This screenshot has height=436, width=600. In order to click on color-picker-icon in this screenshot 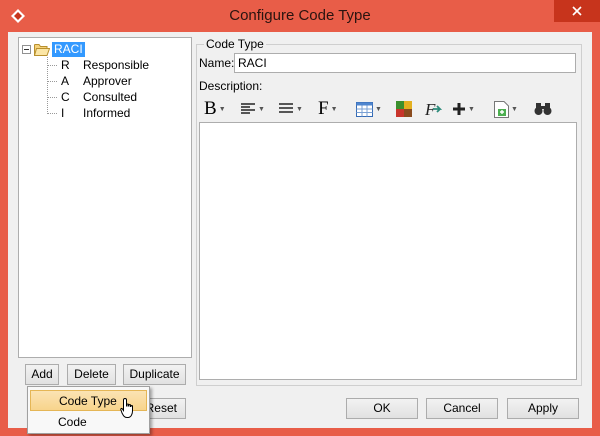, I will do `click(404, 109)`.